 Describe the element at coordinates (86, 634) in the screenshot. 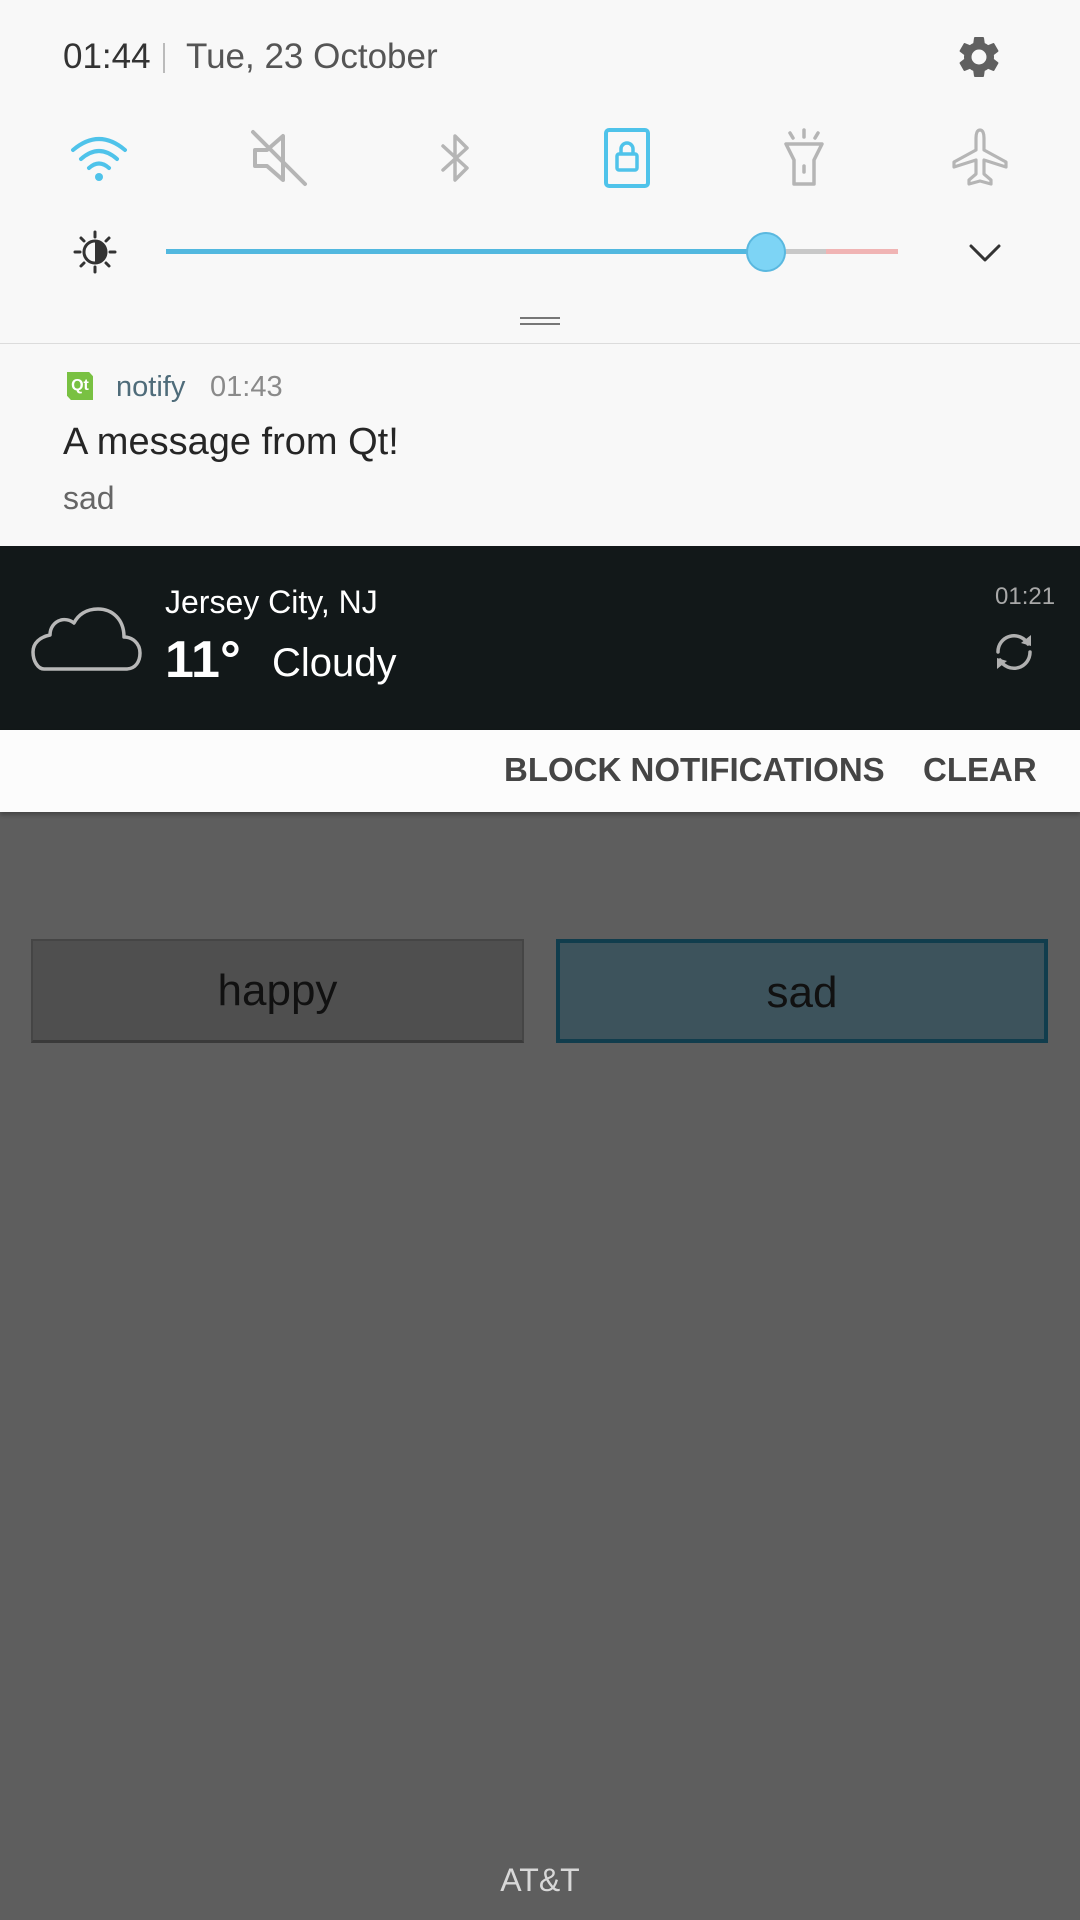

I see `cloud-icon` at that location.